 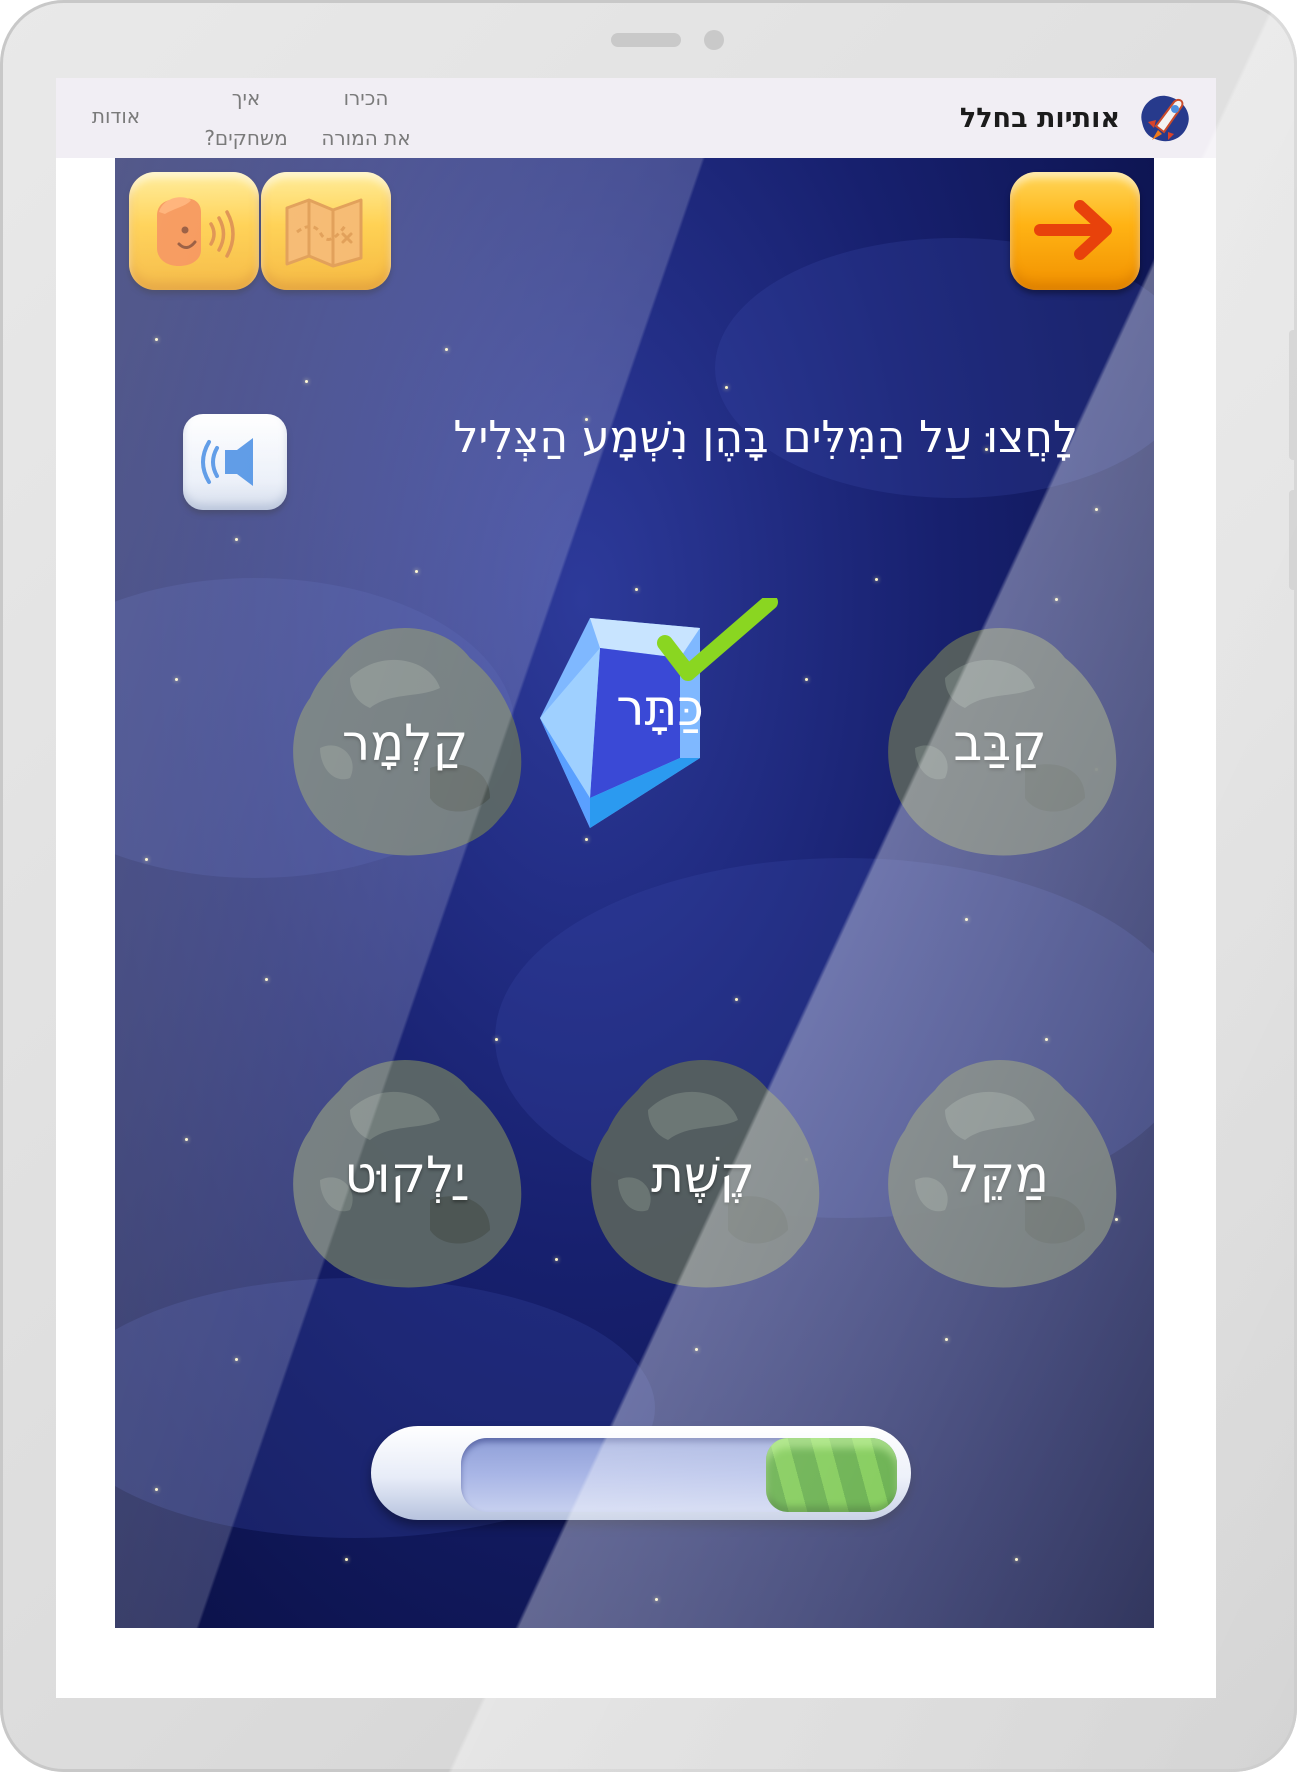 What do you see at coordinates (1165, 118) in the screenshot?
I see `rocket-logo-icon` at bounding box center [1165, 118].